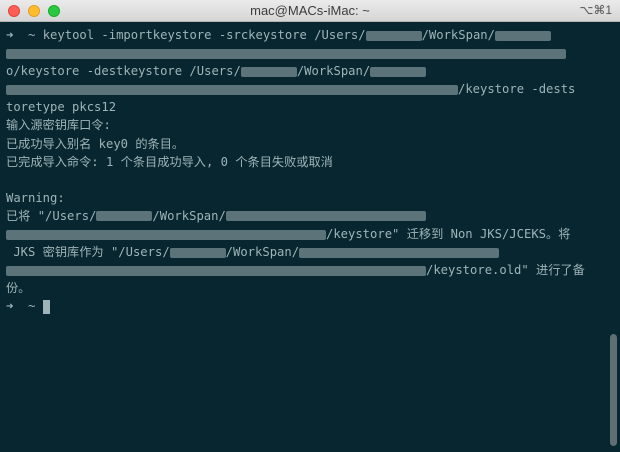 The width and height of the screenshot is (620, 452). I want to click on output-line: 输入源密钥库口令:, so click(58, 125).